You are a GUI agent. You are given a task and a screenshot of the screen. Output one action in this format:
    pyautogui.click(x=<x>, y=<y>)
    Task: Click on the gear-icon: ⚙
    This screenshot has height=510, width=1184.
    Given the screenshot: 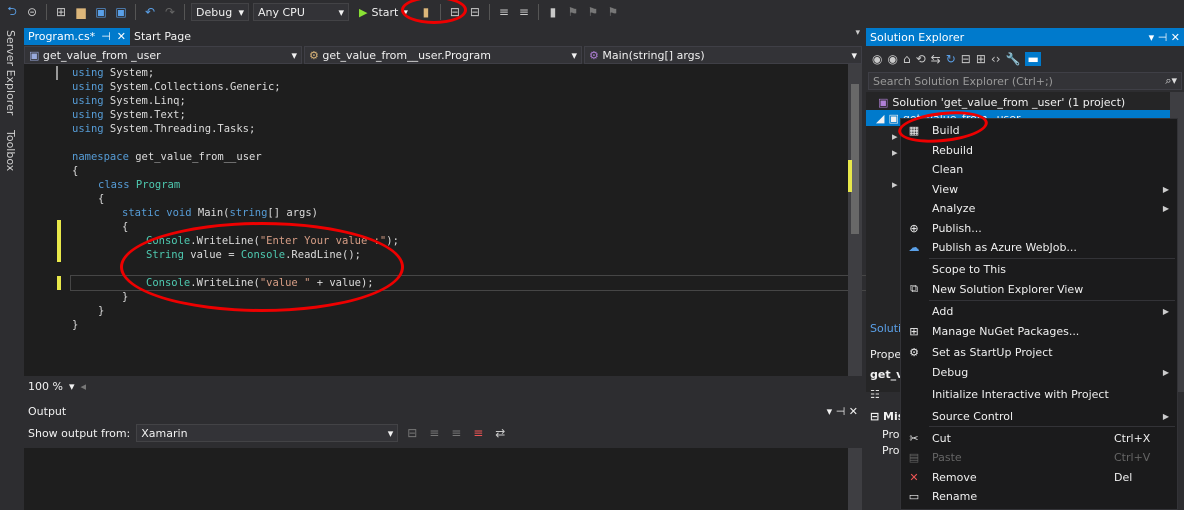 What is the action you would take?
    pyautogui.click(x=914, y=352)
    